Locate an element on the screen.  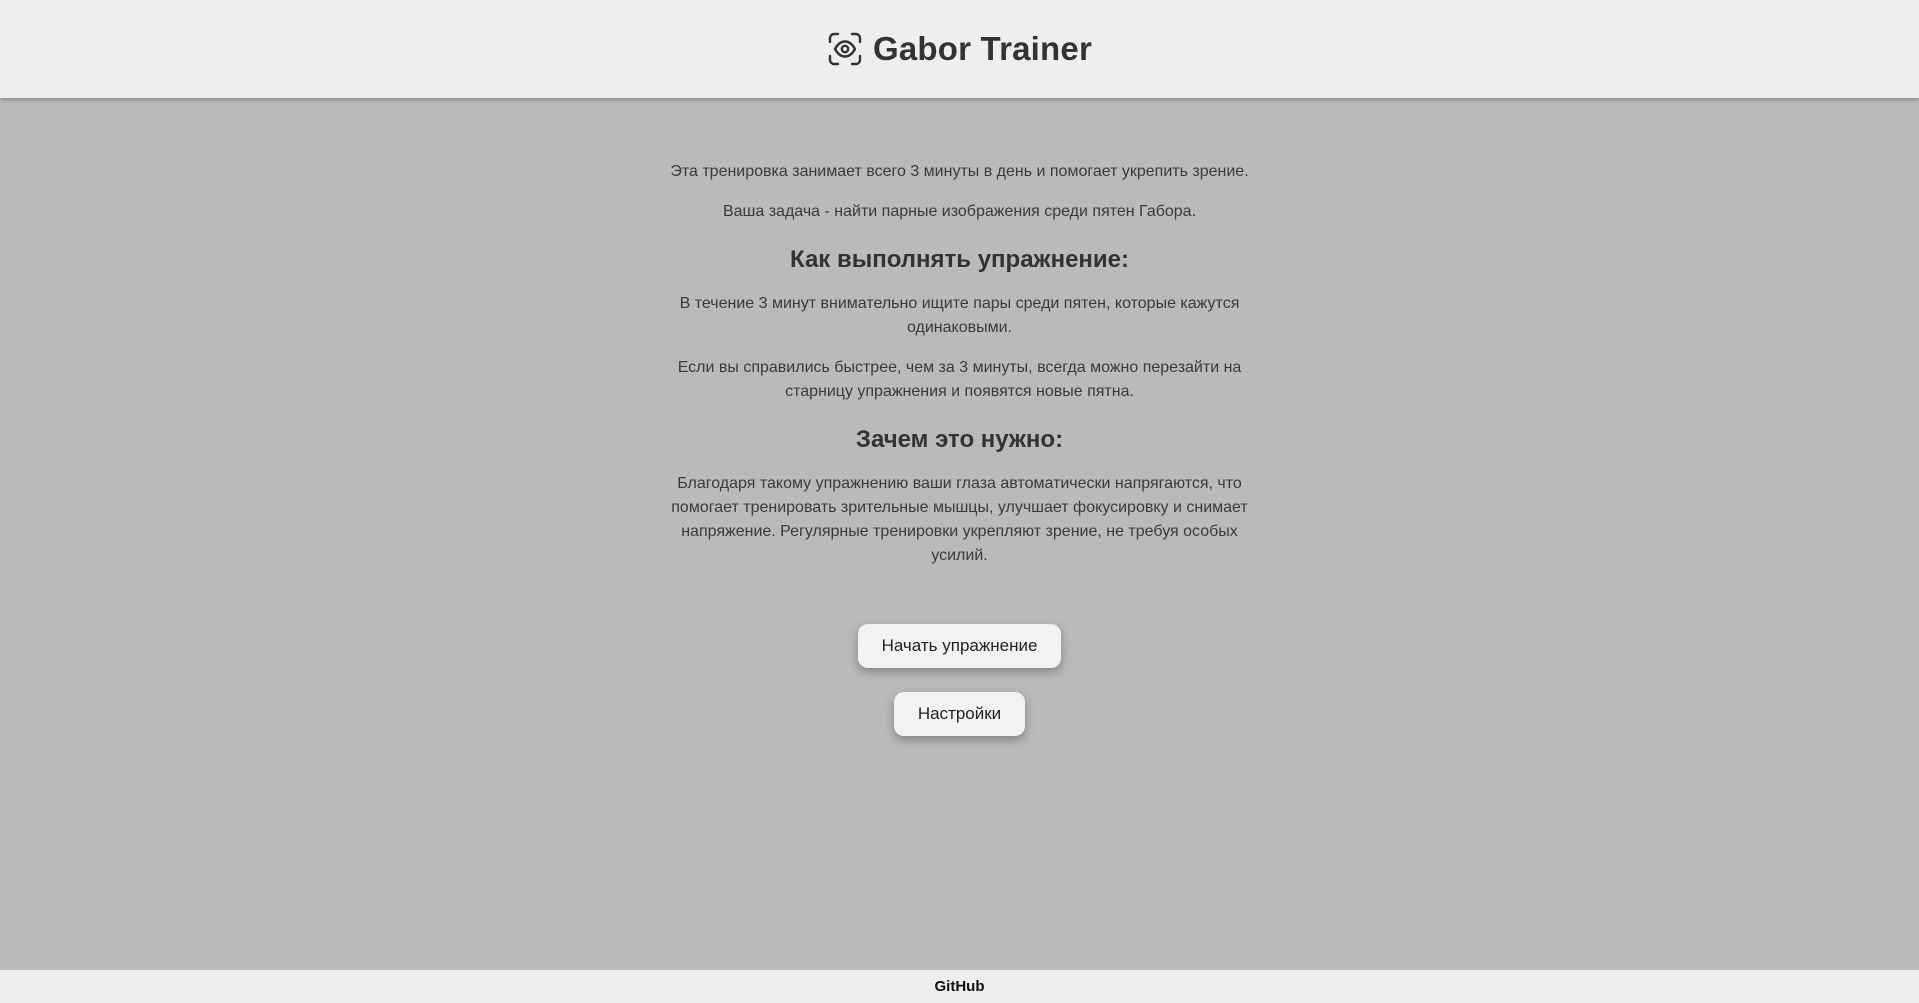
action-buttons: Начать упражнение Настройки is located at coordinates (960, 680).